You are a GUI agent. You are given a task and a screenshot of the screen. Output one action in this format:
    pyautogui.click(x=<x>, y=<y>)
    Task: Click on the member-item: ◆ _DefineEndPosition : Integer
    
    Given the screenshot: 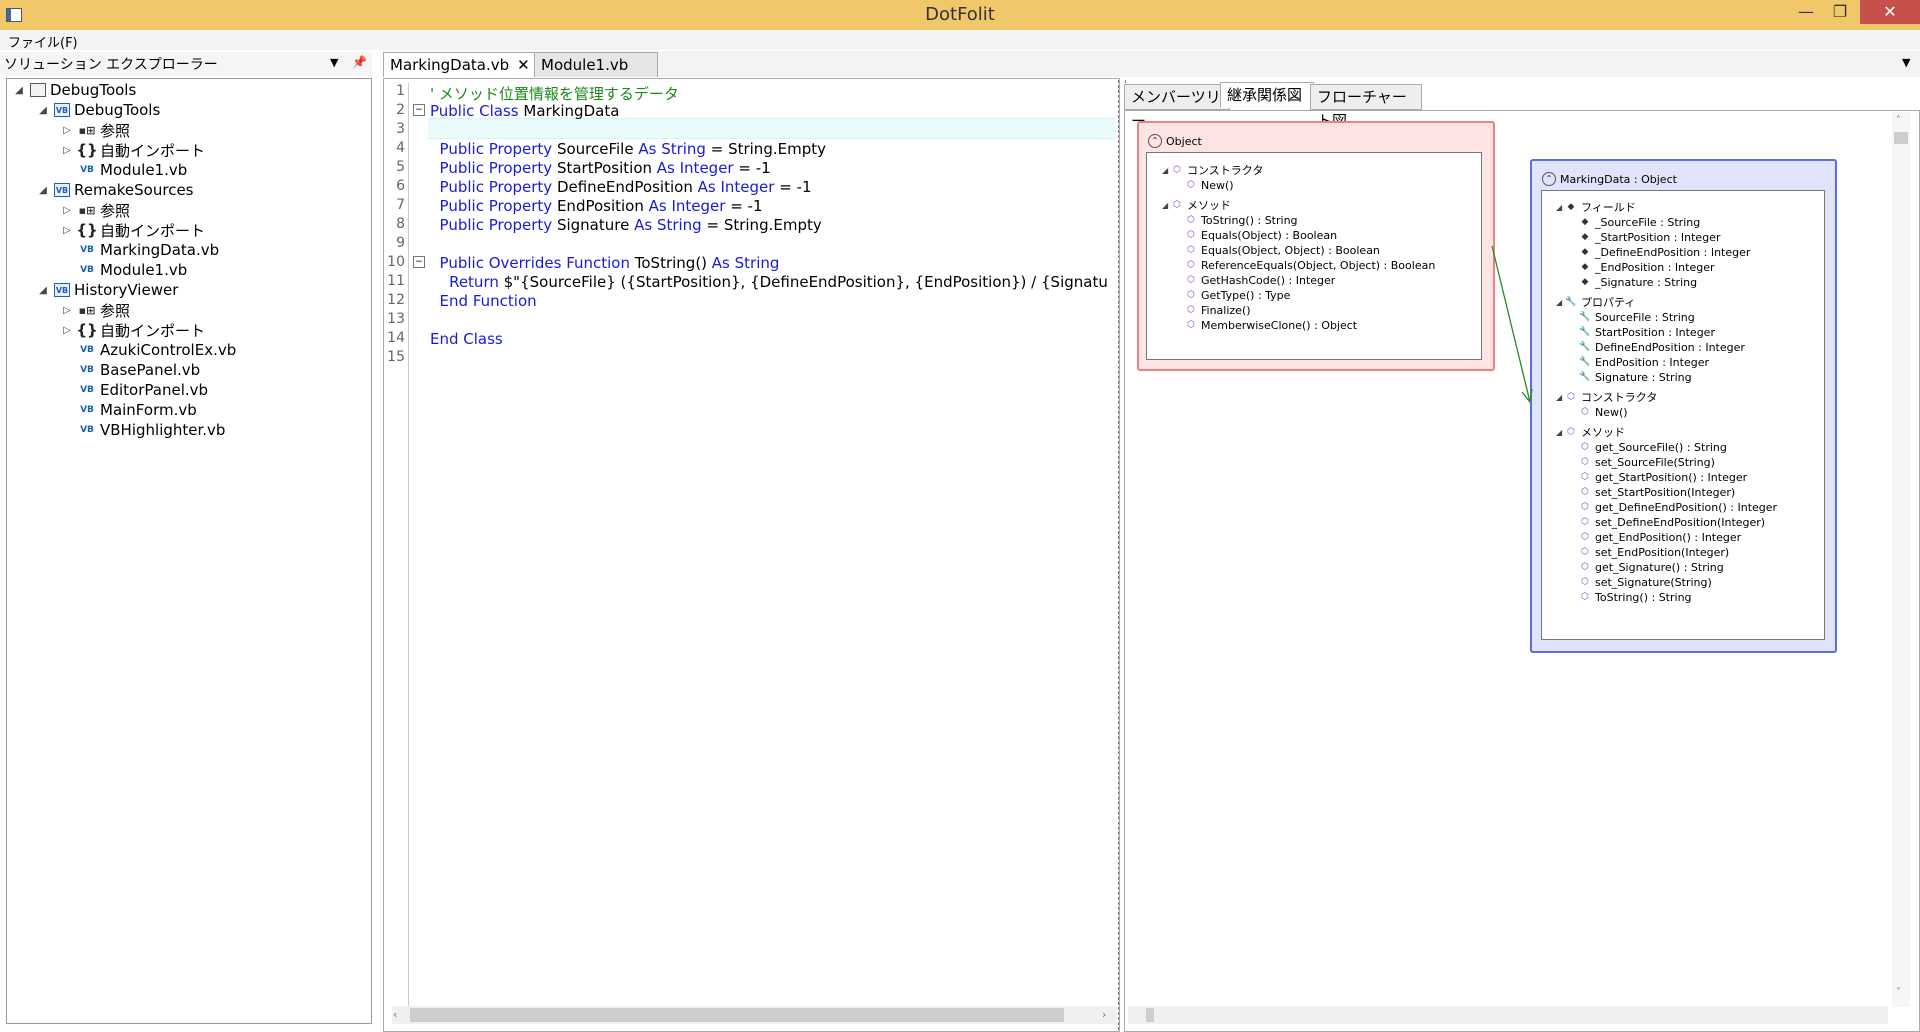 What is the action you would take?
    pyautogui.click(x=1665, y=252)
    